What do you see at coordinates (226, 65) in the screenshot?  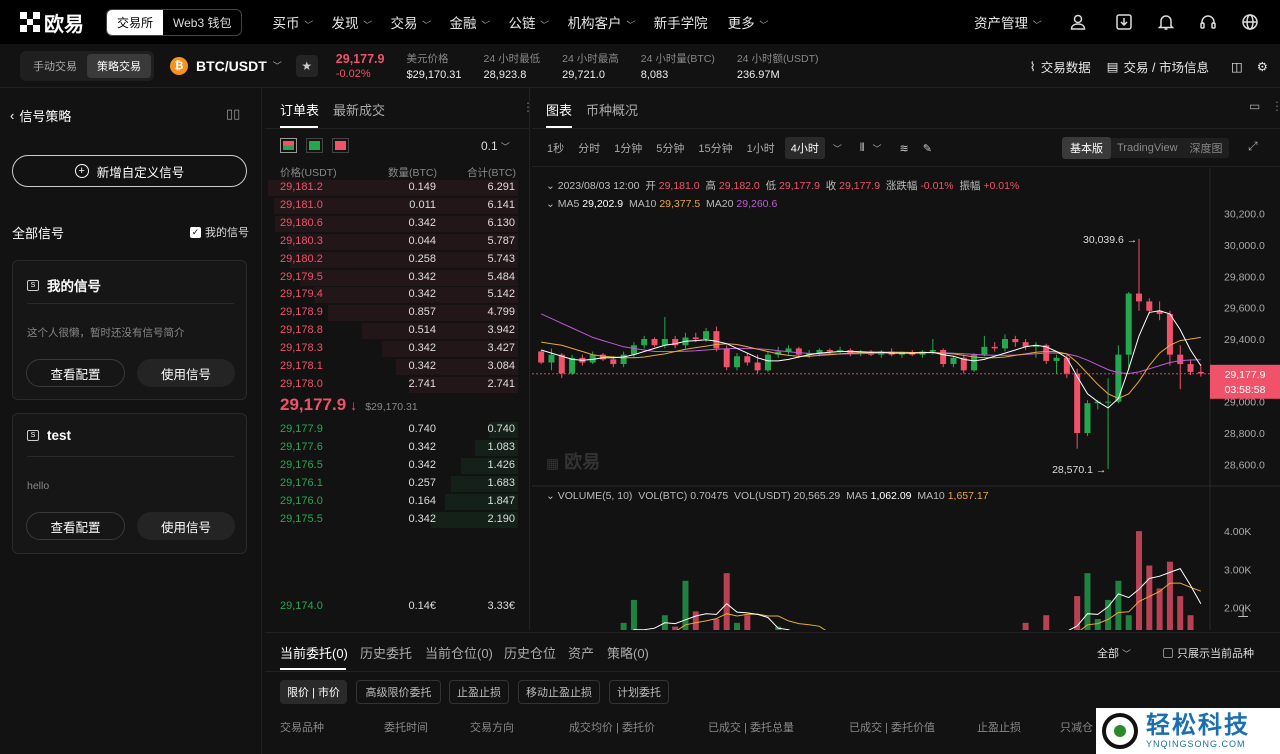 I see `pair-selector: ₿ BTC/USDT ﹀` at bounding box center [226, 65].